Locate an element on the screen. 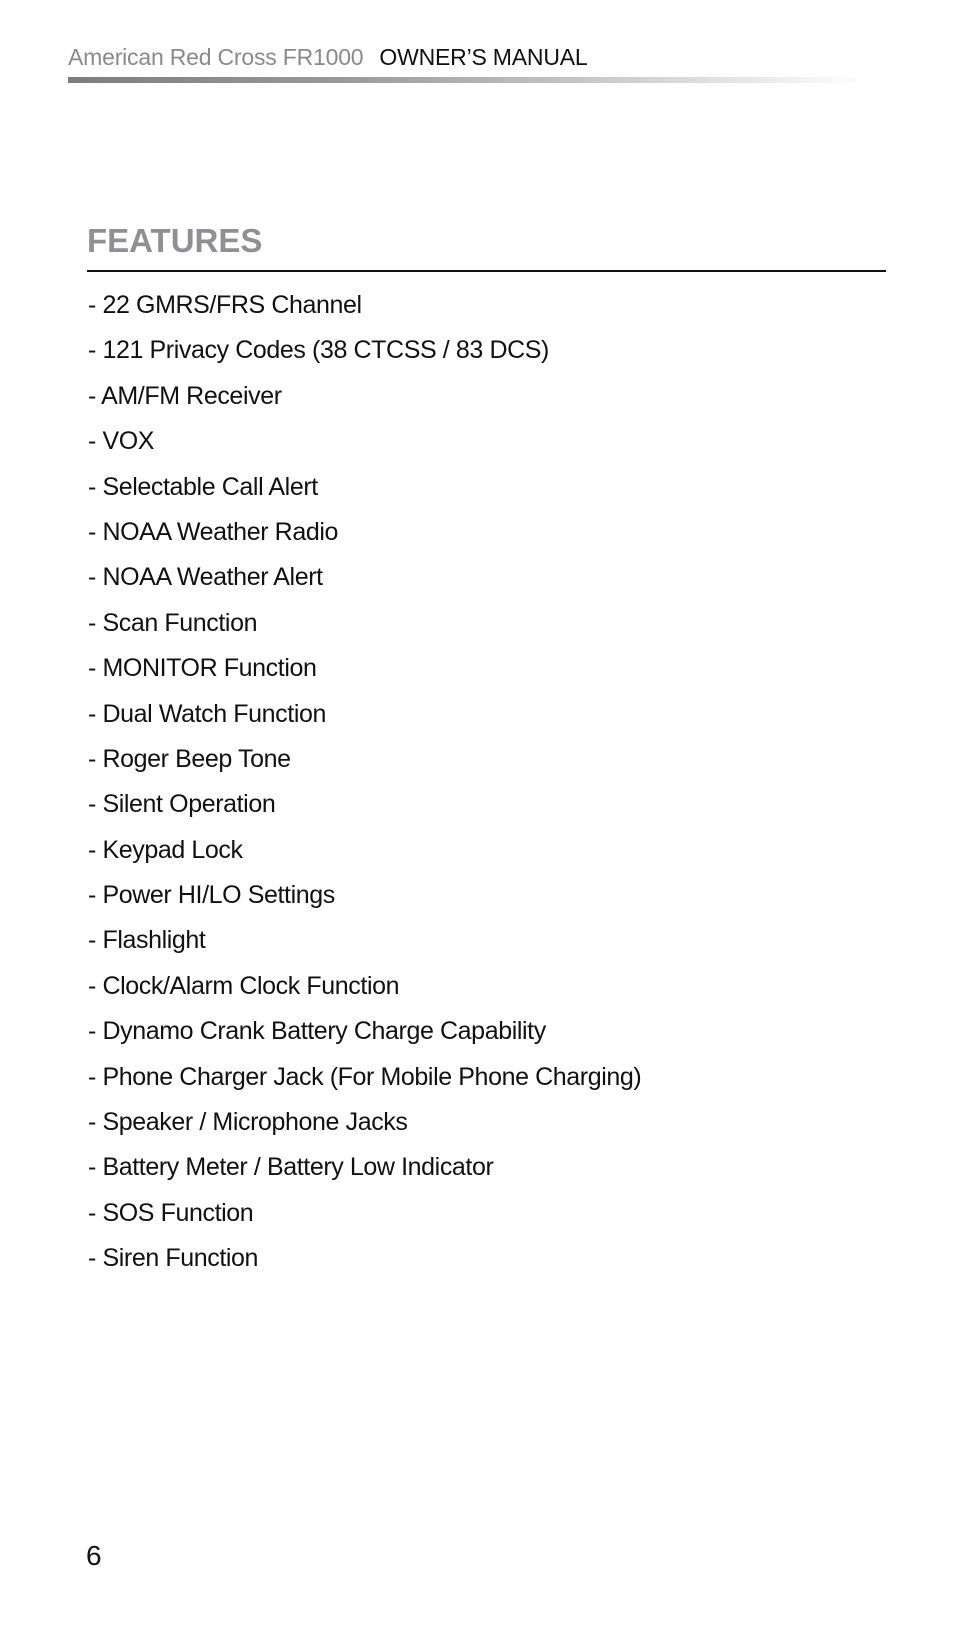 The height and width of the screenshot is (1636, 954). feature-list-item: - Roger Beep Tone is located at coordinates (189, 758).